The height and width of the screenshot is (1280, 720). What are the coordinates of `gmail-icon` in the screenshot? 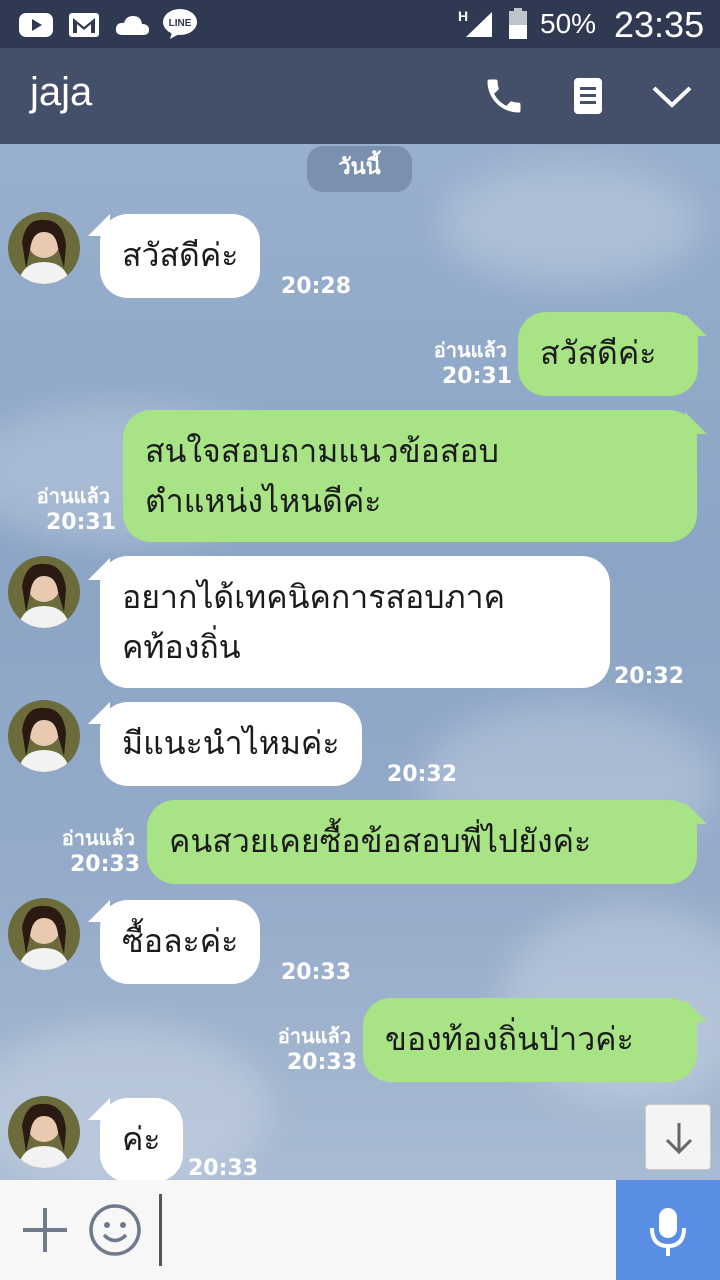 It's located at (84, 27).